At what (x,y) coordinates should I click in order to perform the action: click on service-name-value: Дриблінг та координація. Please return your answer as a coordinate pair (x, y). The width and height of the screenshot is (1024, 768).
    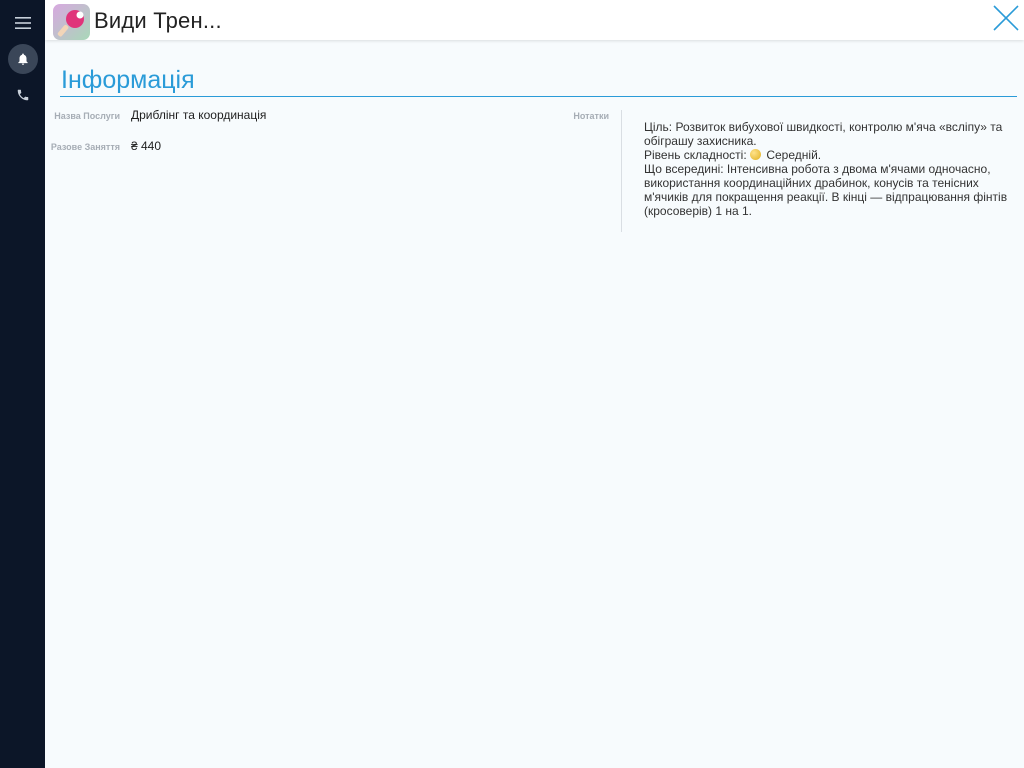
    Looking at the image, I should click on (199, 115).